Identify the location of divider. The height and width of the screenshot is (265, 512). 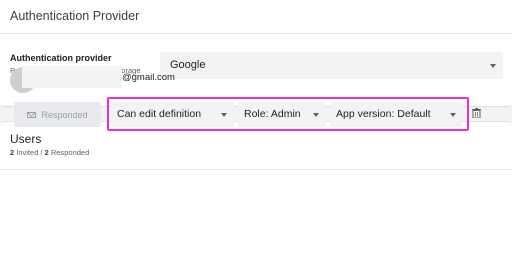
(256, 169).